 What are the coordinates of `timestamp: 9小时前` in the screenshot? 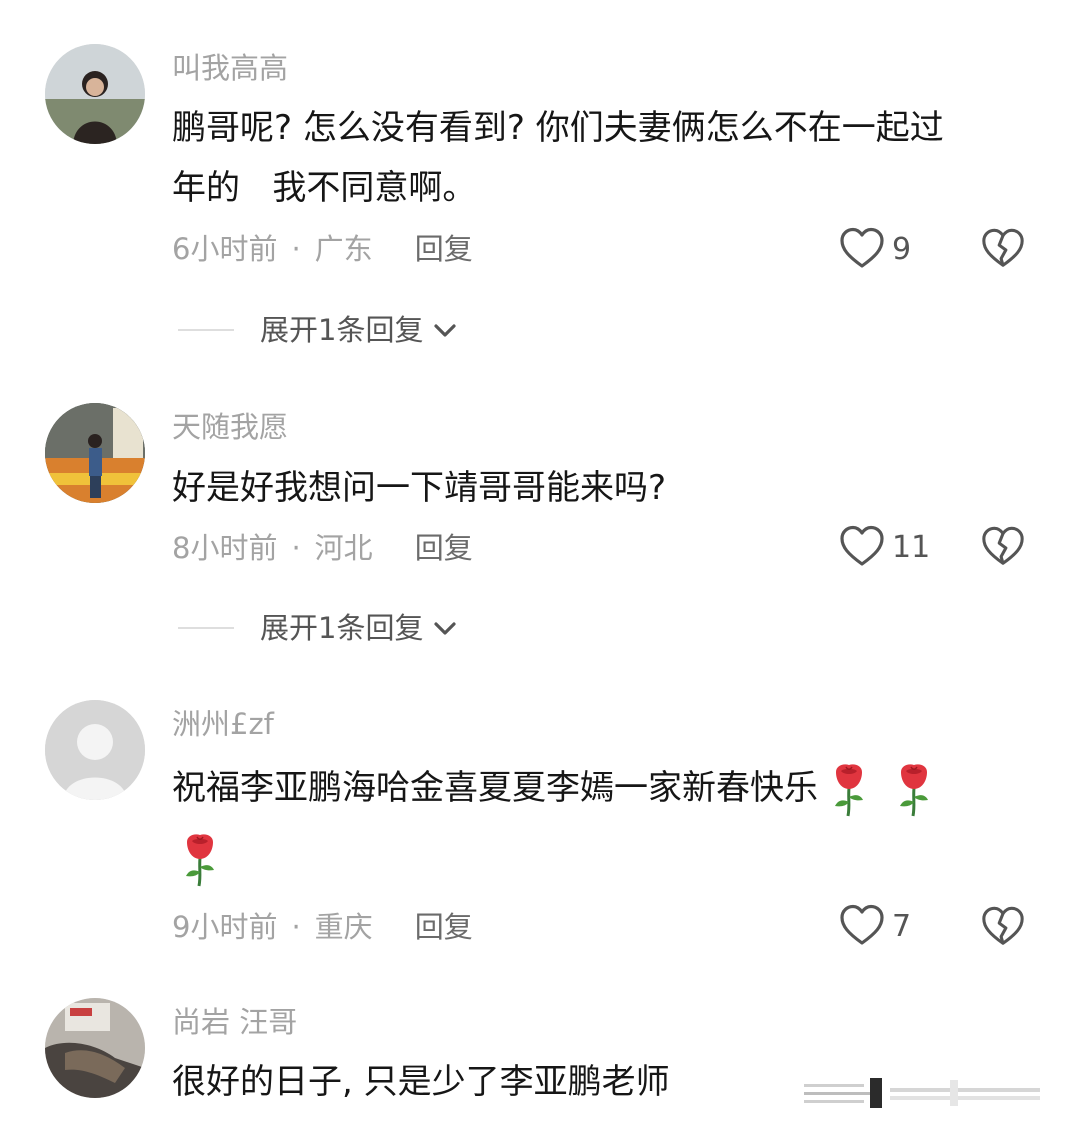 It's located at (225, 927).